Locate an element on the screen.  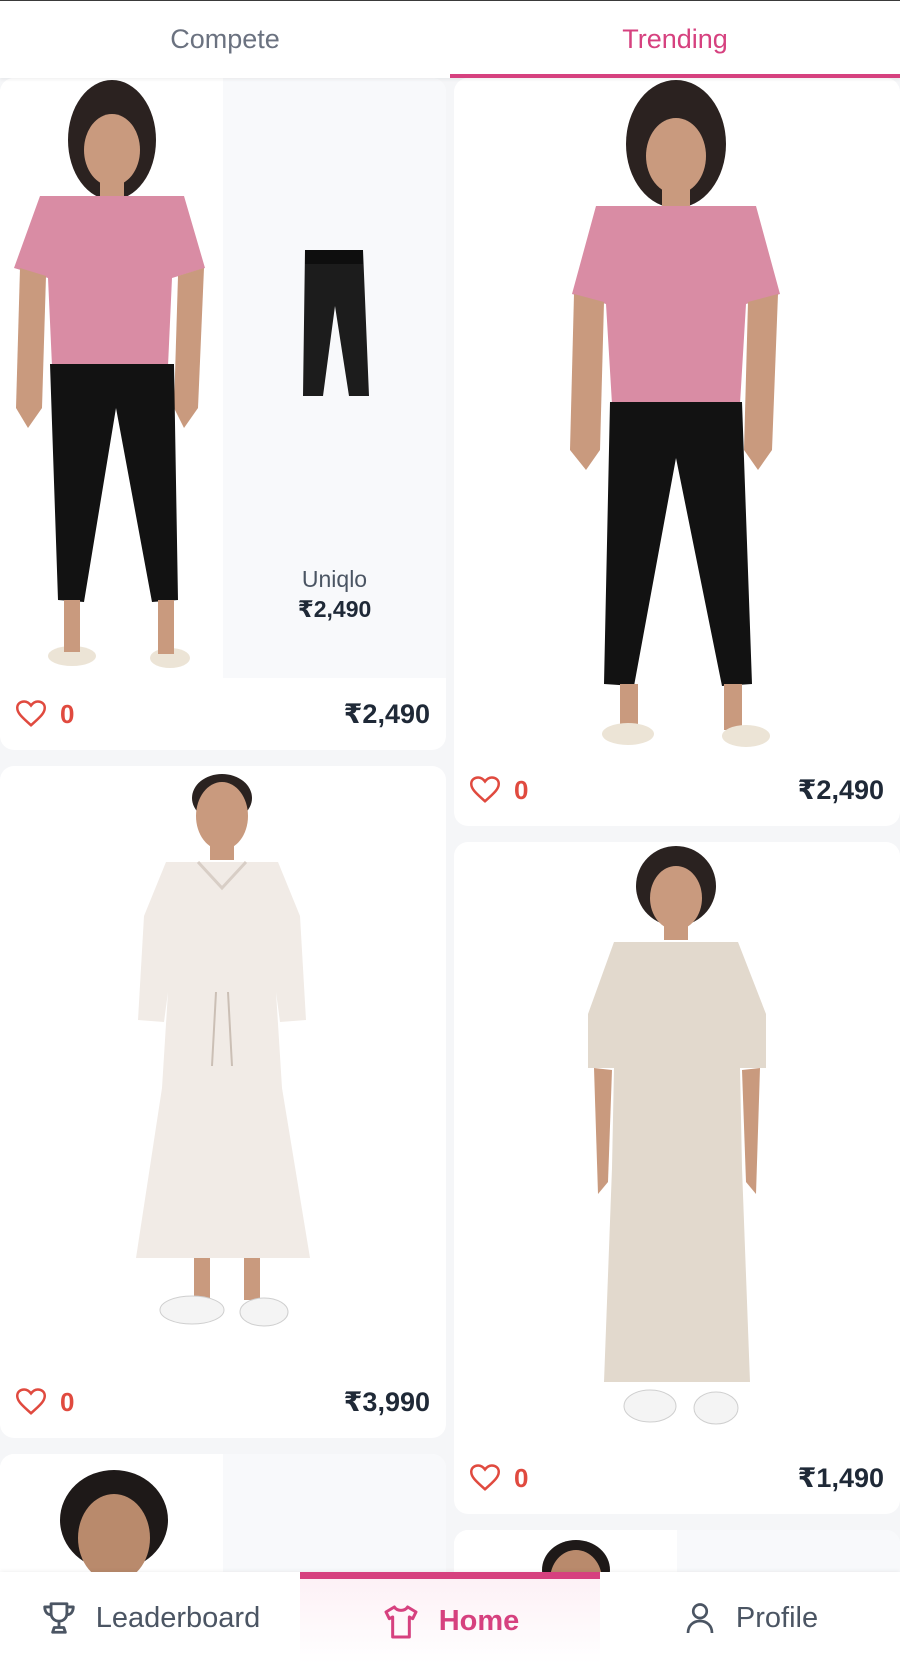
bottom-navigation: Leaderboard Home Profile is located at coordinates (450, 1618).